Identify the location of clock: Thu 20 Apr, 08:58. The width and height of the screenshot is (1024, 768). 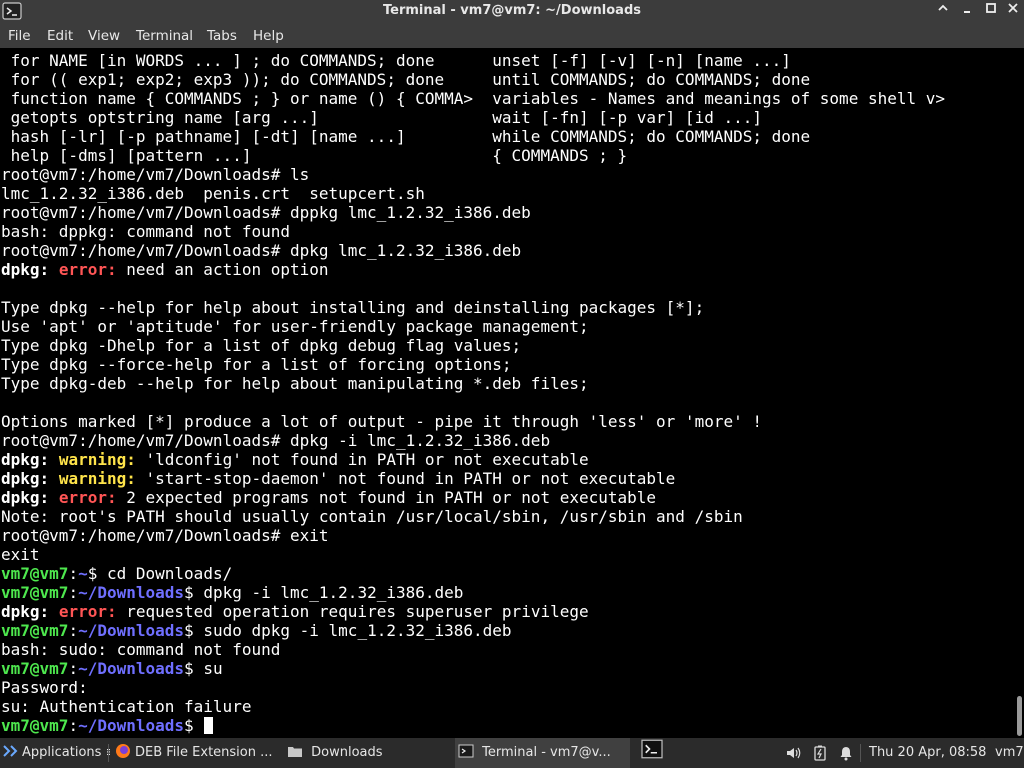
(927, 753).